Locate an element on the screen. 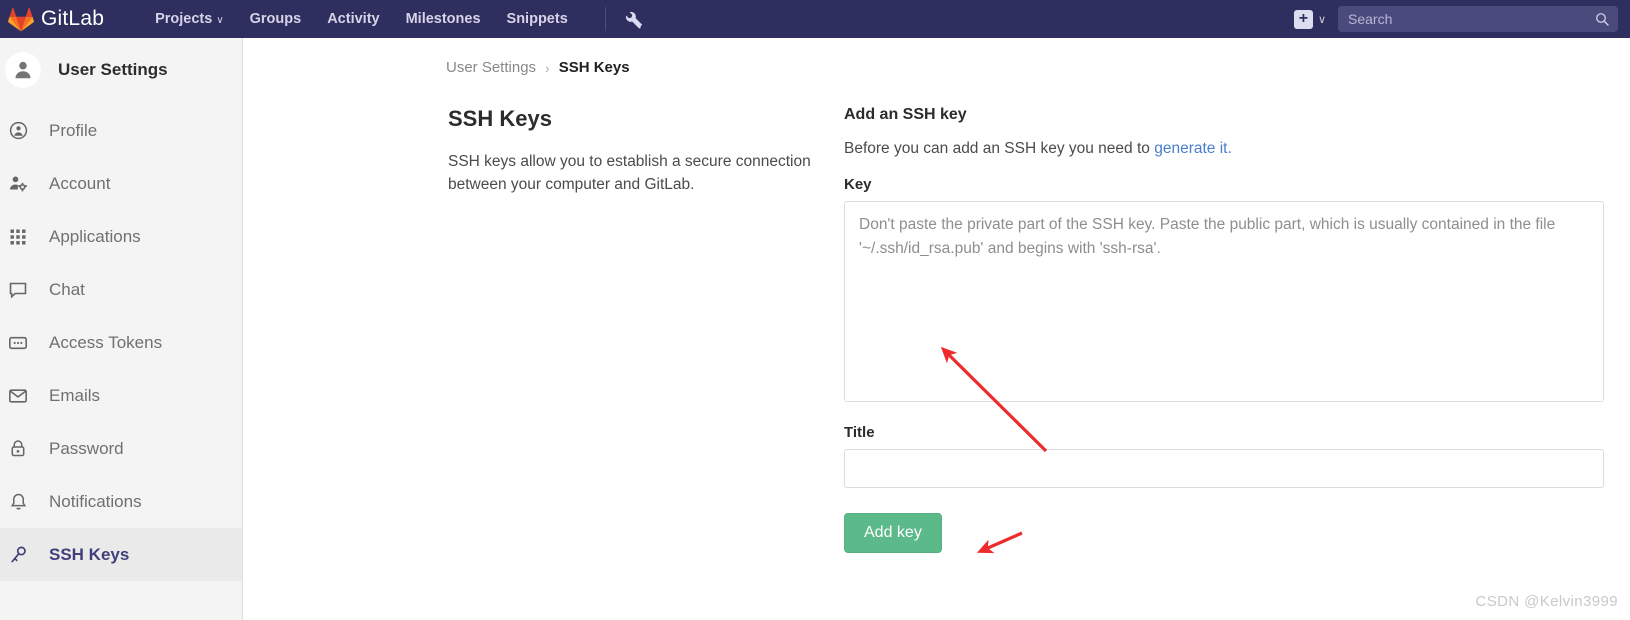  new-item-dropdown: + ∨ is located at coordinates (1309, 19).